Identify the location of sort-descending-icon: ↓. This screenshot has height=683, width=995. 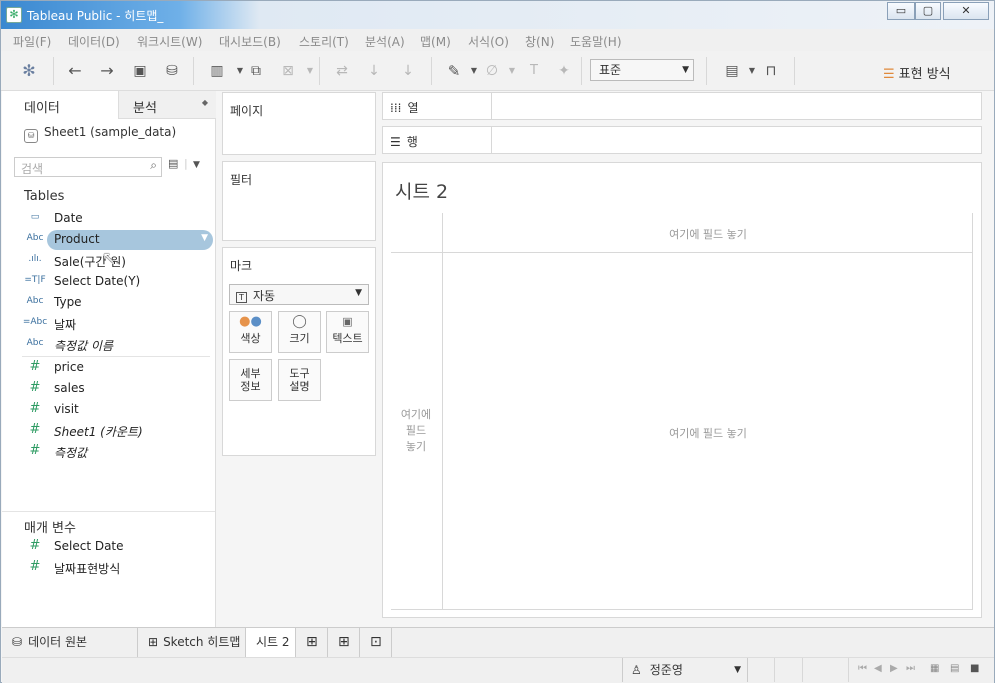
(408, 71).